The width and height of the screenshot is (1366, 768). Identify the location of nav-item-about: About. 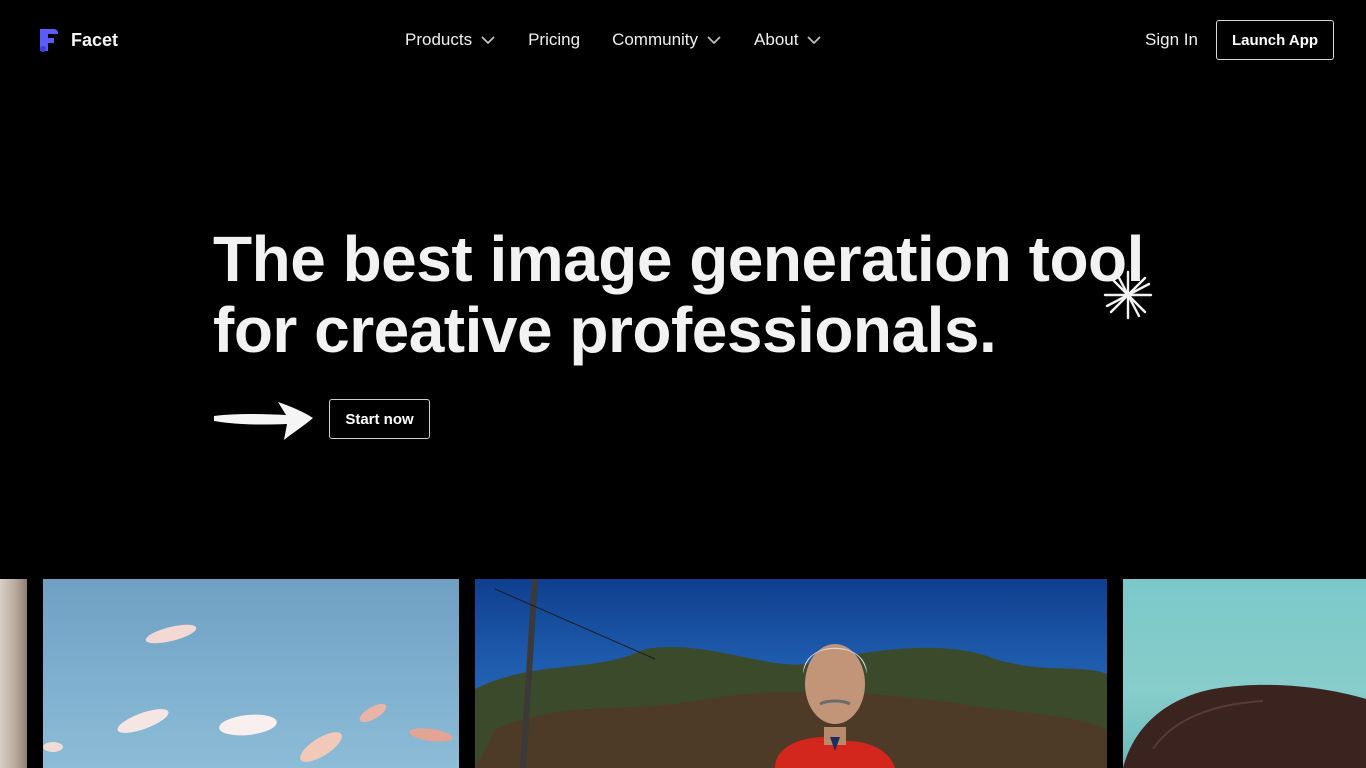
(787, 40).